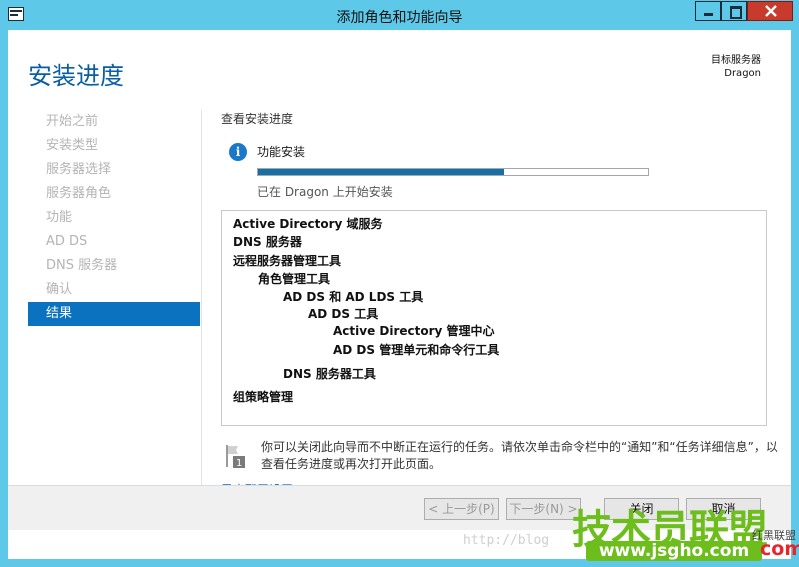 This screenshot has width=799, height=567. I want to click on watermark-url: http://blog, so click(506, 540).